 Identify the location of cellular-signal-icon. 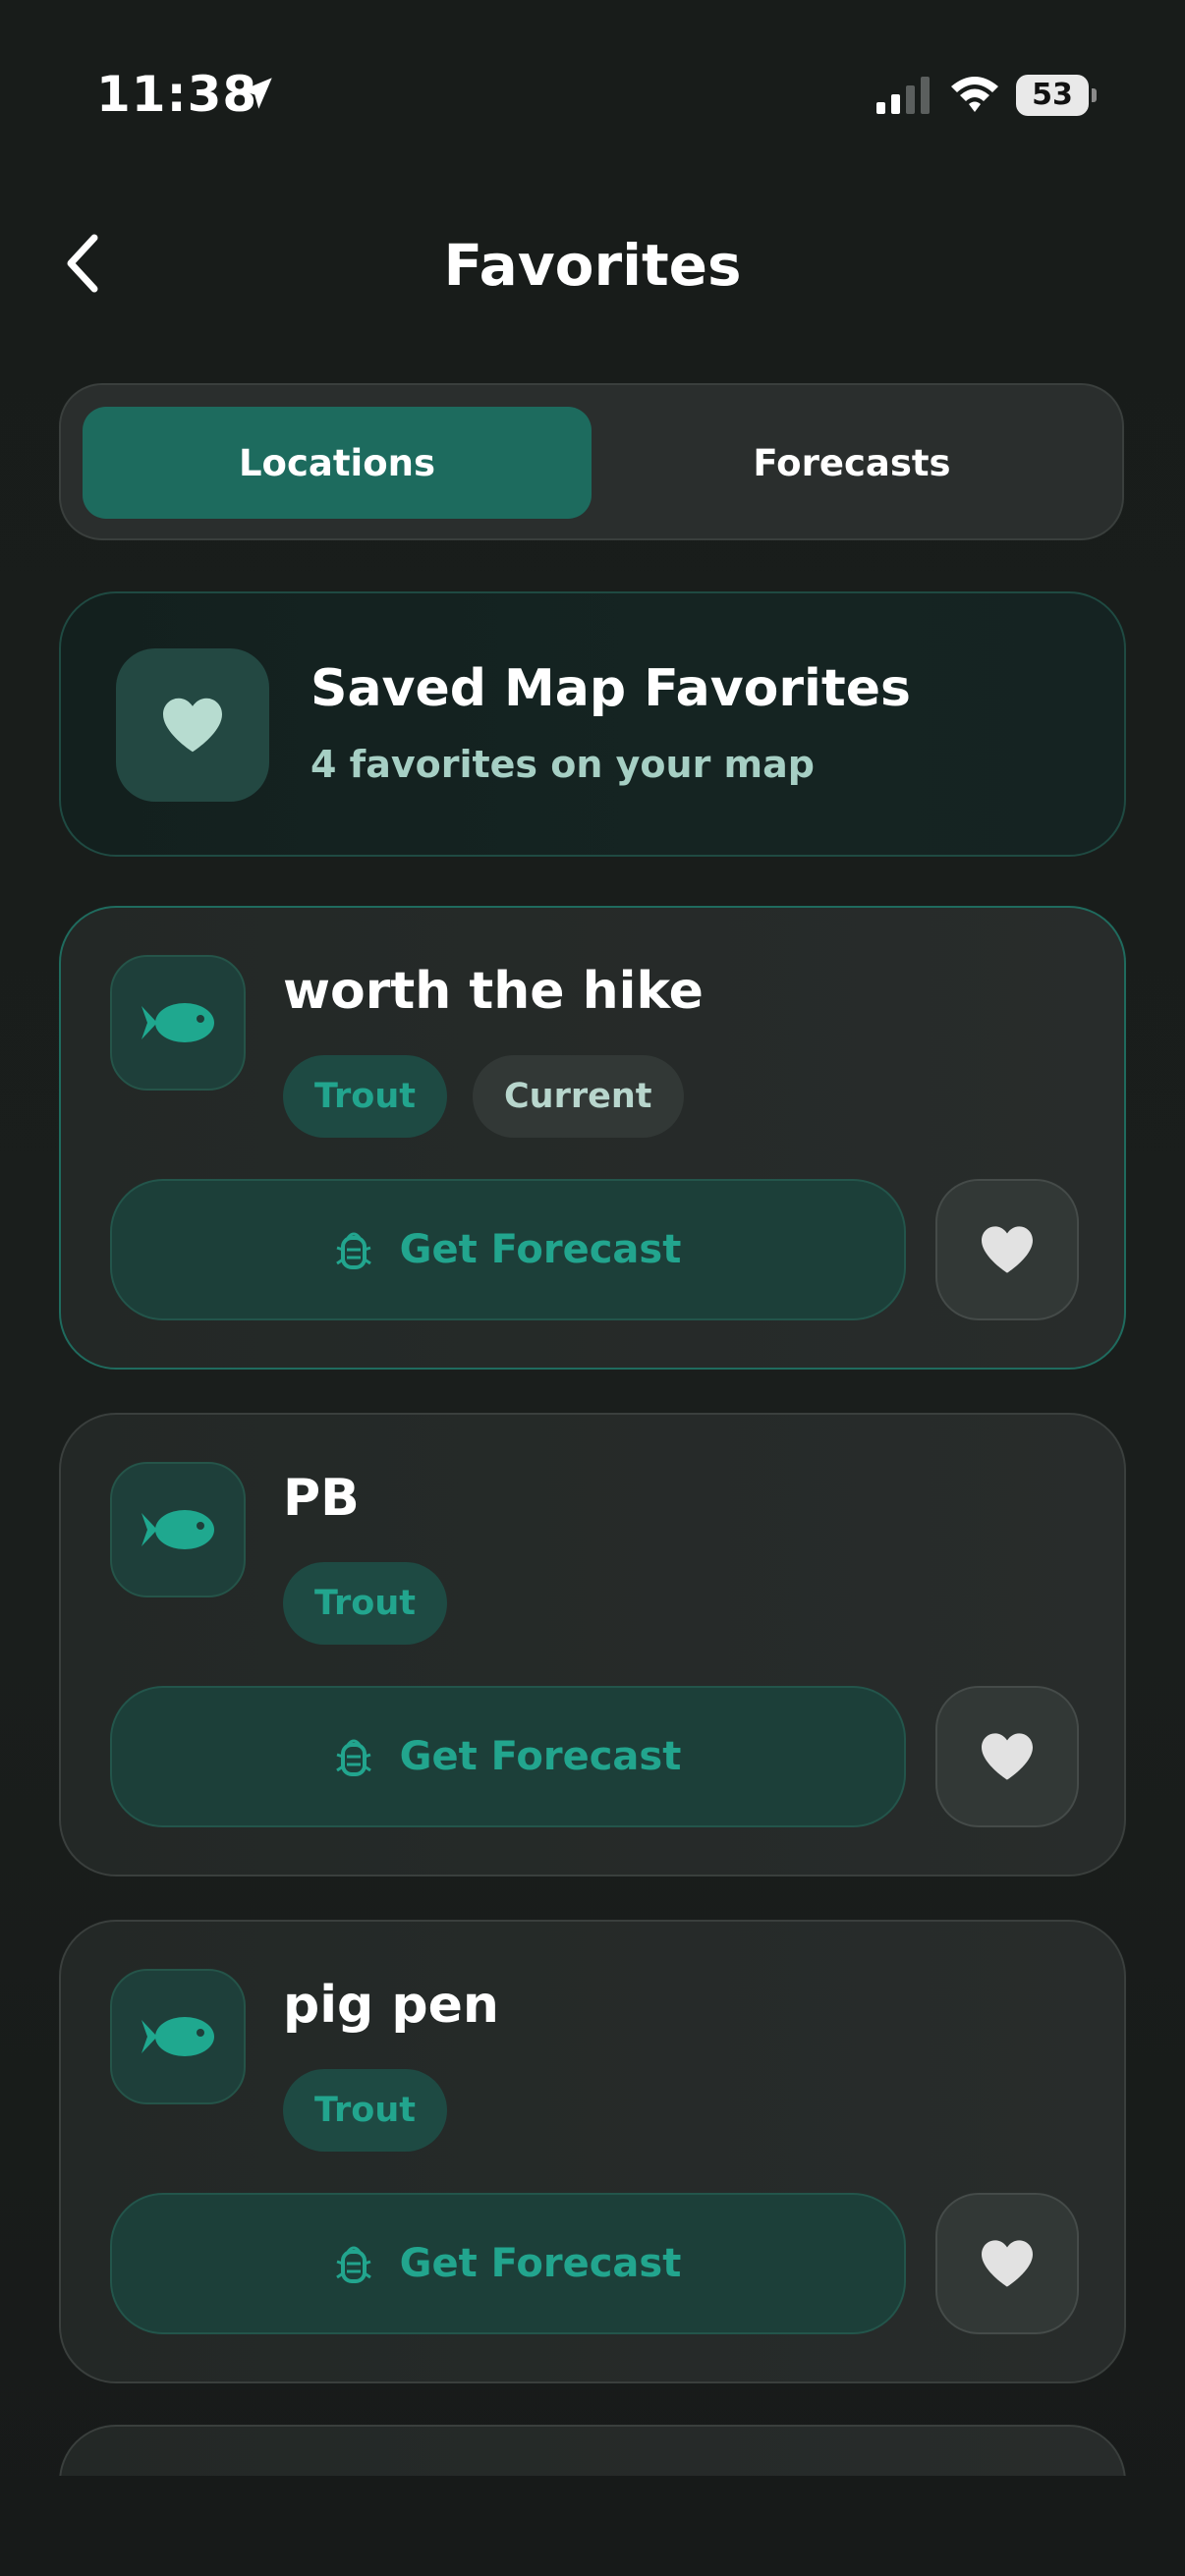
(903, 95).